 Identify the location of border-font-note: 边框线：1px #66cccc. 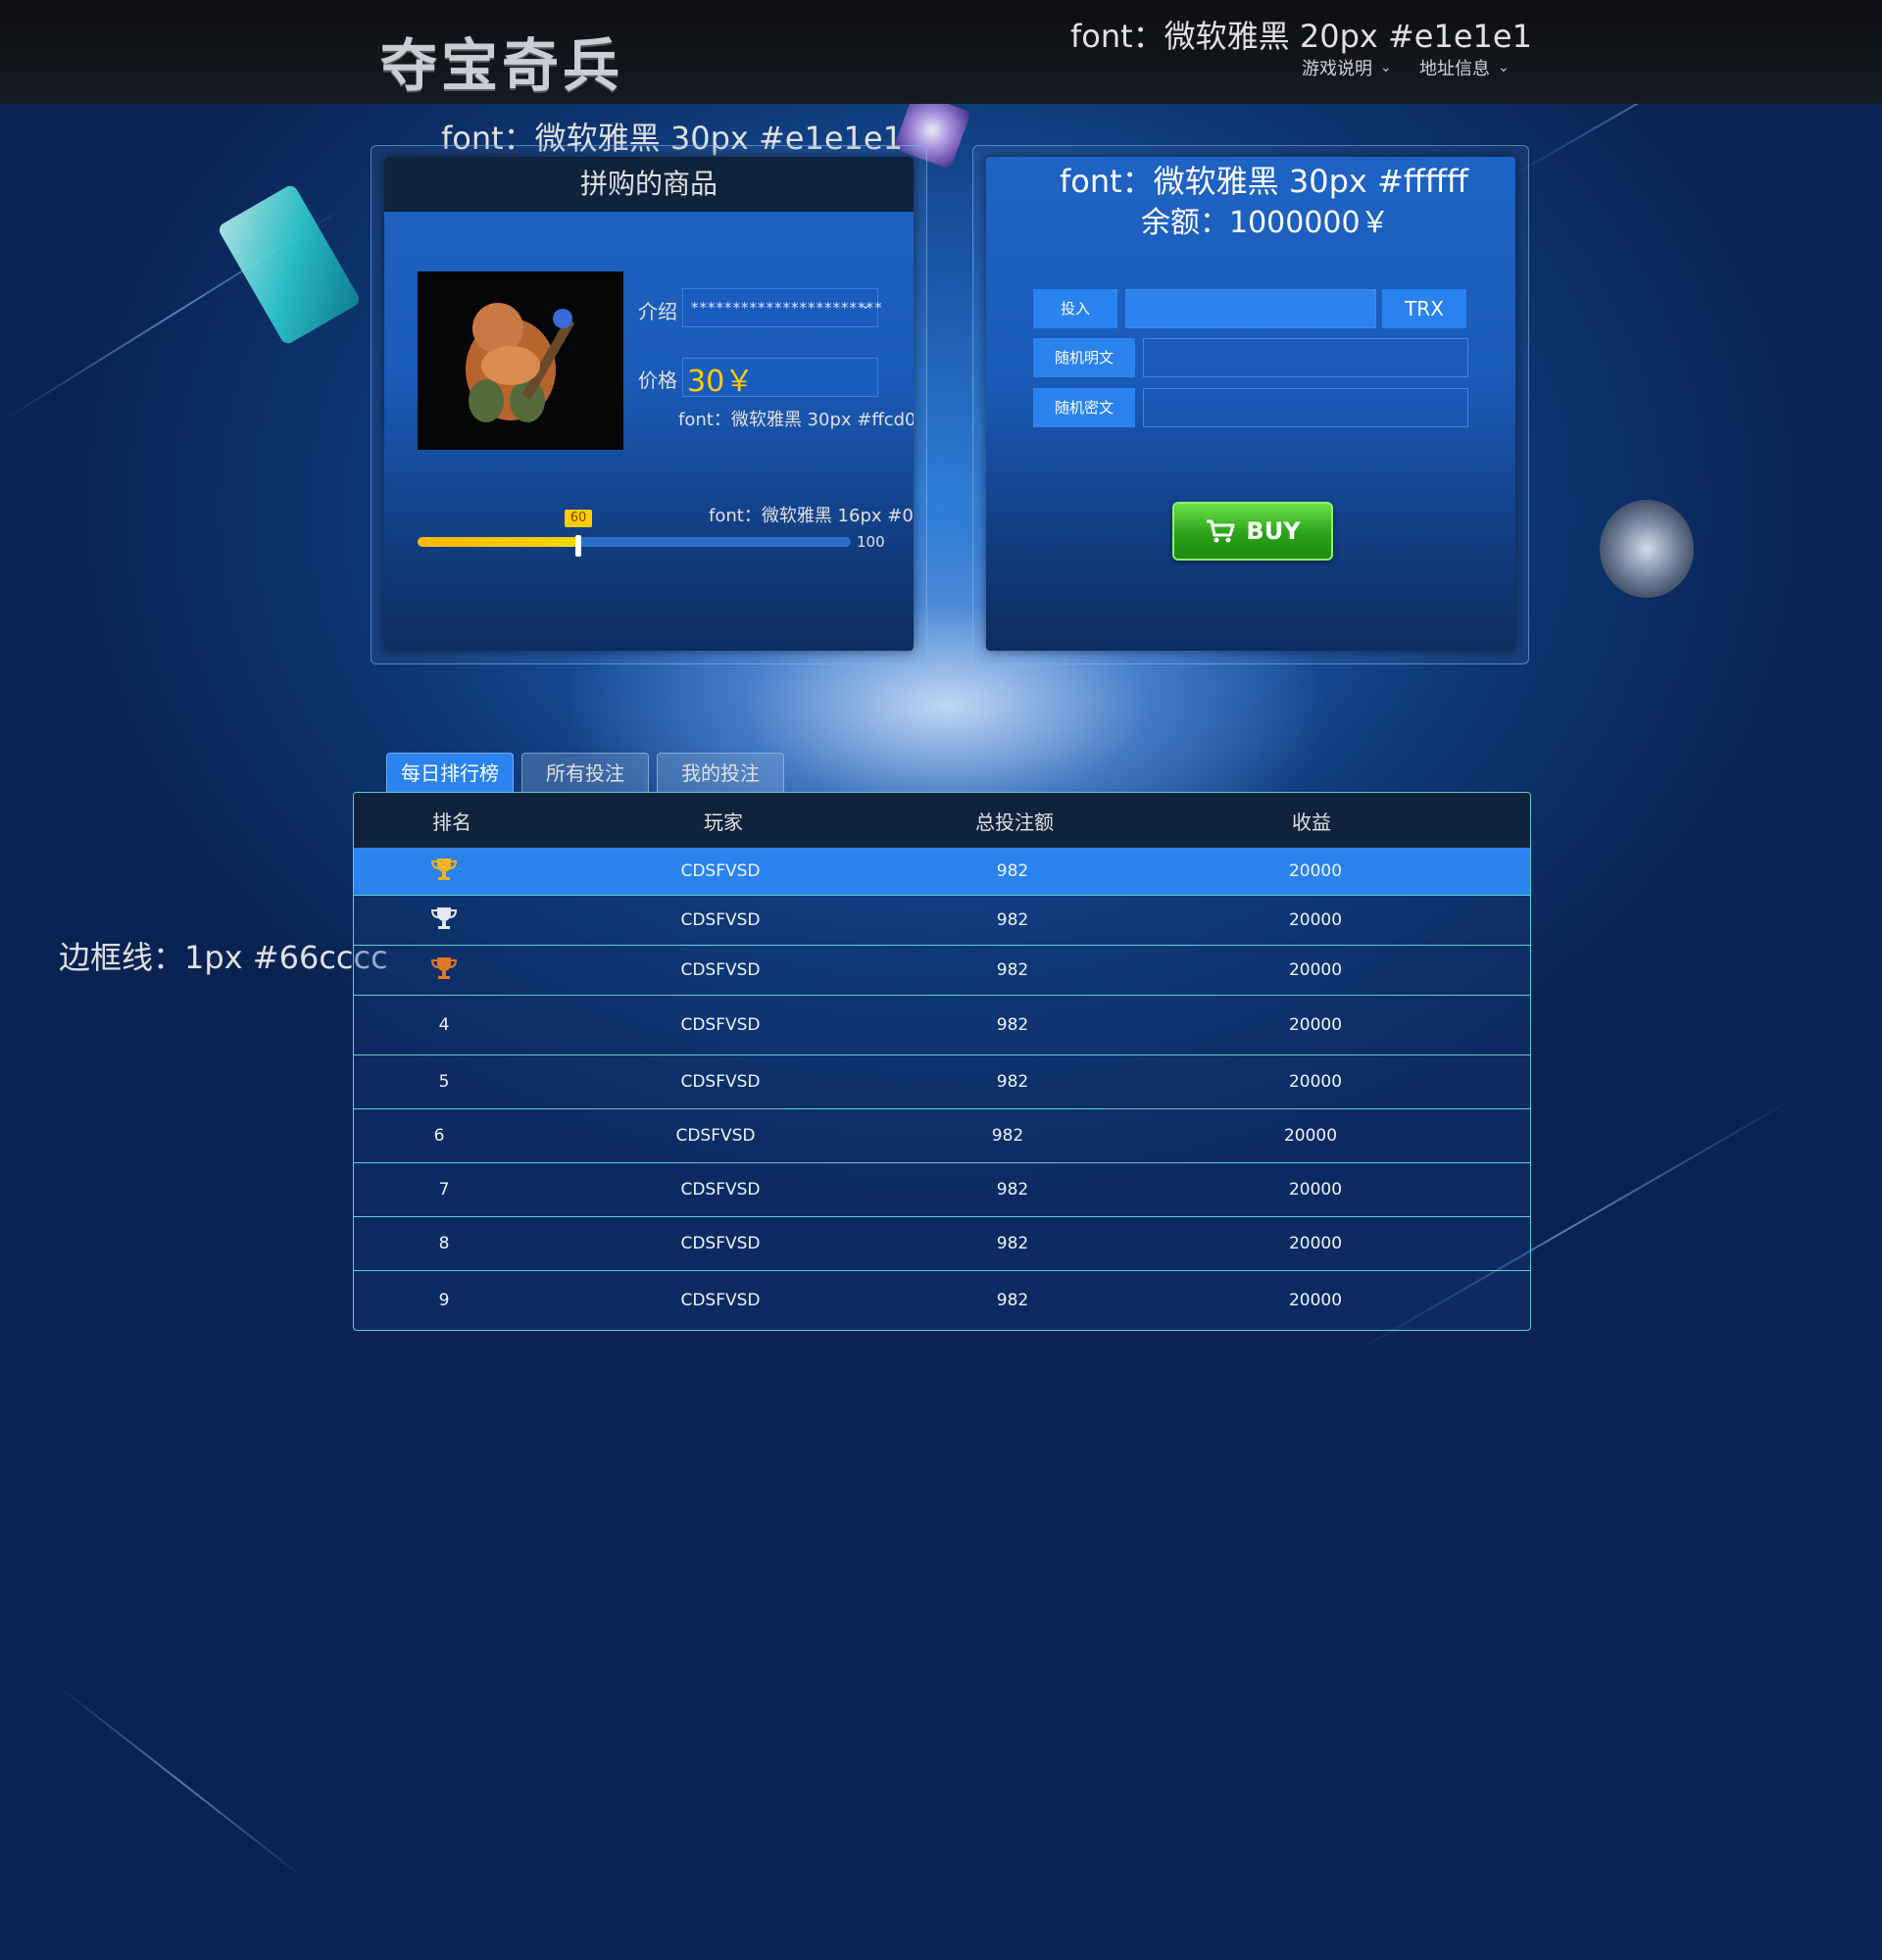
(224, 957).